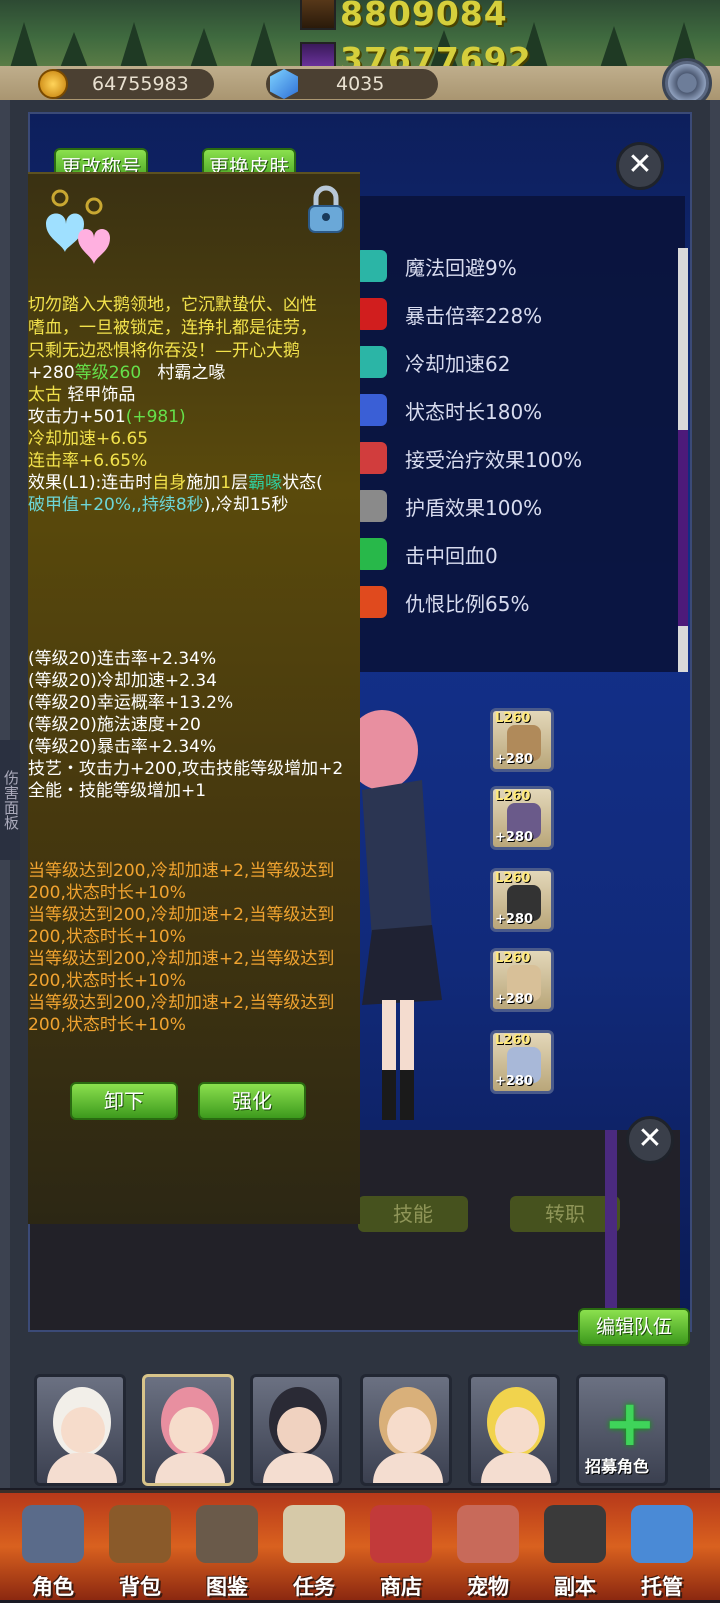  What do you see at coordinates (45, 395) in the screenshot?
I see `item-rarity: 太古` at bounding box center [45, 395].